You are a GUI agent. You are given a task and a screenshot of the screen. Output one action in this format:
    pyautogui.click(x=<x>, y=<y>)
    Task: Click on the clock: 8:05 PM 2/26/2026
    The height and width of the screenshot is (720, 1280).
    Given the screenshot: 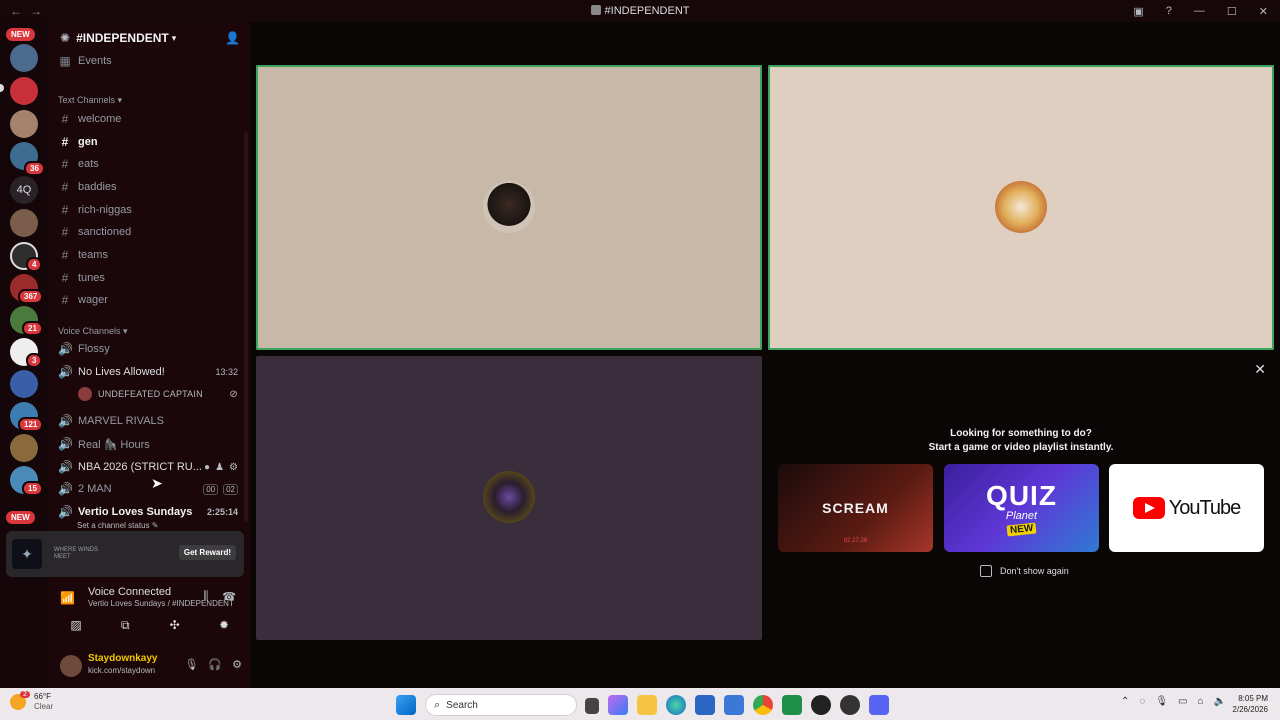 What is the action you would take?
    pyautogui.click(x=1250, y=704)
    